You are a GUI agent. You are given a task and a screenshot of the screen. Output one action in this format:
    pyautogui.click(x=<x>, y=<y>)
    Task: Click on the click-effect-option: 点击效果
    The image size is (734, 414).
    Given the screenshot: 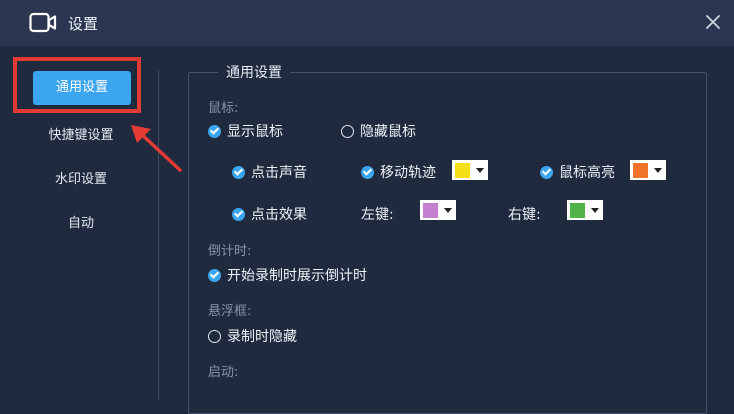 What is the action you would take?
    pyautogui.click(x=269, y=214)
    